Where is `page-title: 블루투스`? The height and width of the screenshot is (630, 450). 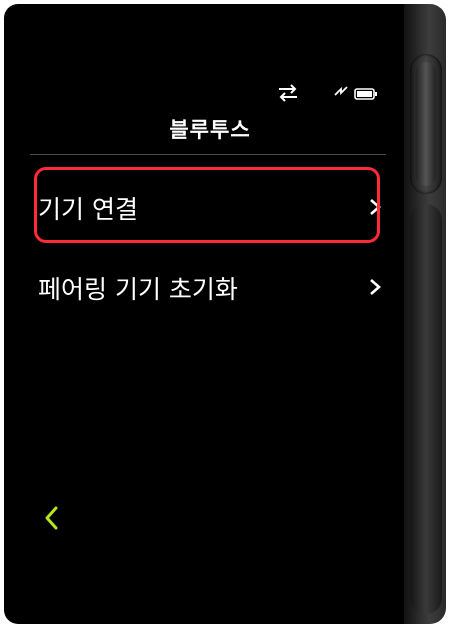 page-title: 블루투스 is located at coordinates (210, 130).